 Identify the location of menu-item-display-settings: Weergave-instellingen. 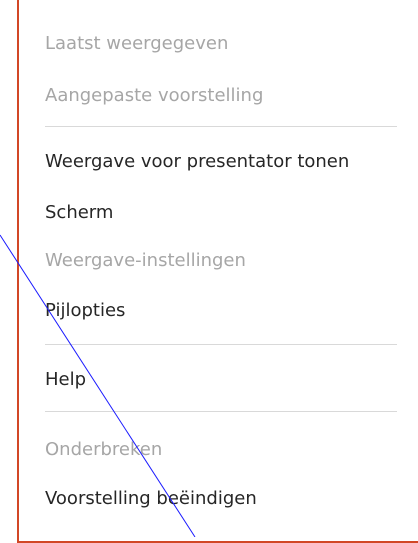
(231, 260).